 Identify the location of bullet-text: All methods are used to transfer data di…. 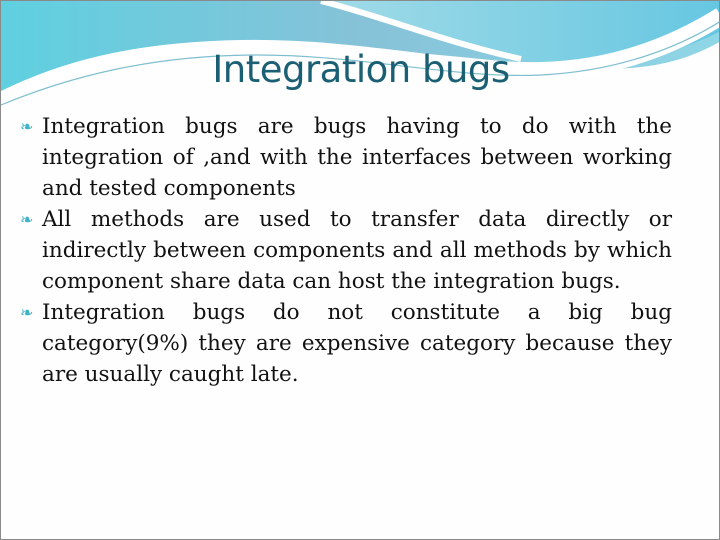
(357, 250).